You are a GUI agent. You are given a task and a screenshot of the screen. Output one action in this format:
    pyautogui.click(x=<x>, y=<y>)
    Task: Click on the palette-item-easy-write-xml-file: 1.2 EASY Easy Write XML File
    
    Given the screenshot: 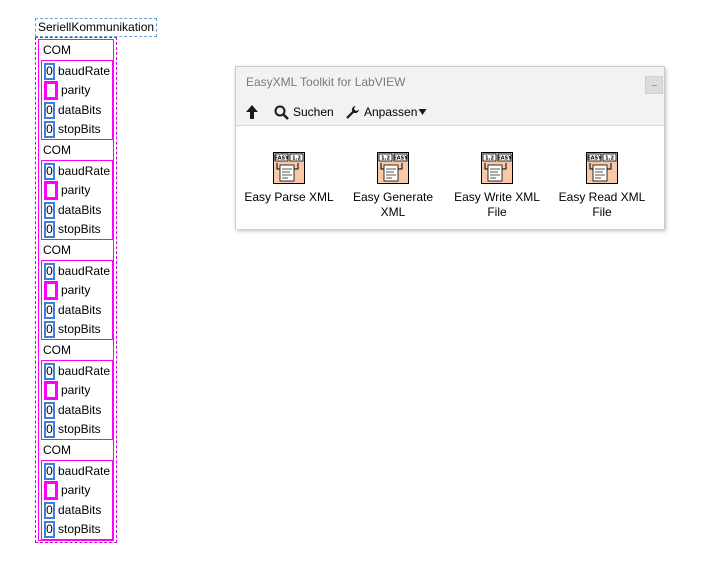 What is the action you would take?
    pyautogui.click(x=497, y=186)
    